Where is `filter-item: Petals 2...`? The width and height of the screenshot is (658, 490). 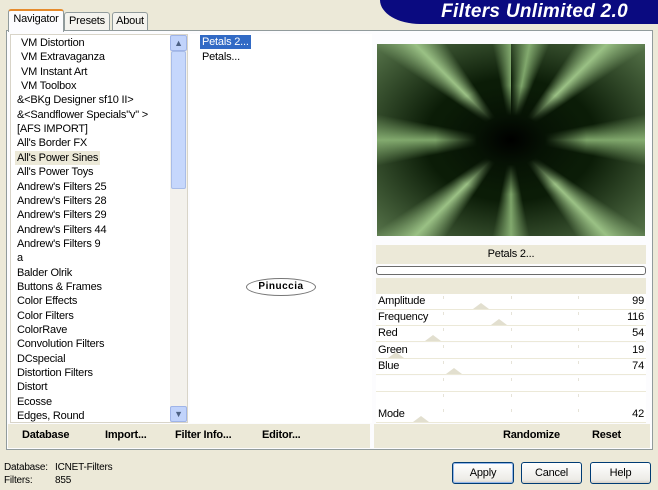
filter-item: Petals 2... is located at coordinates (225, 42).